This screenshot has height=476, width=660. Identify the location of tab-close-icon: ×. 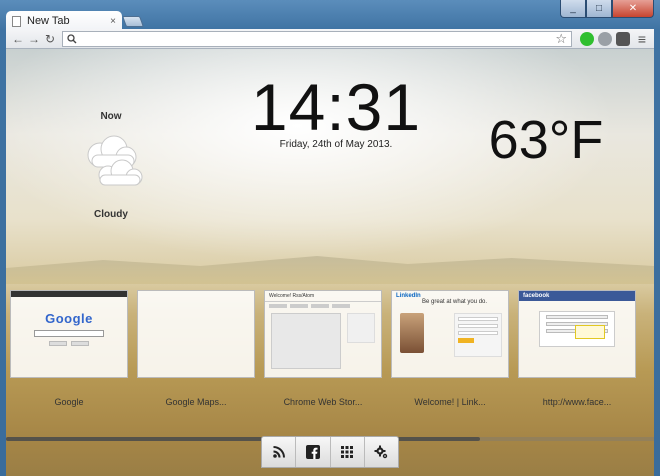
(113, 21).